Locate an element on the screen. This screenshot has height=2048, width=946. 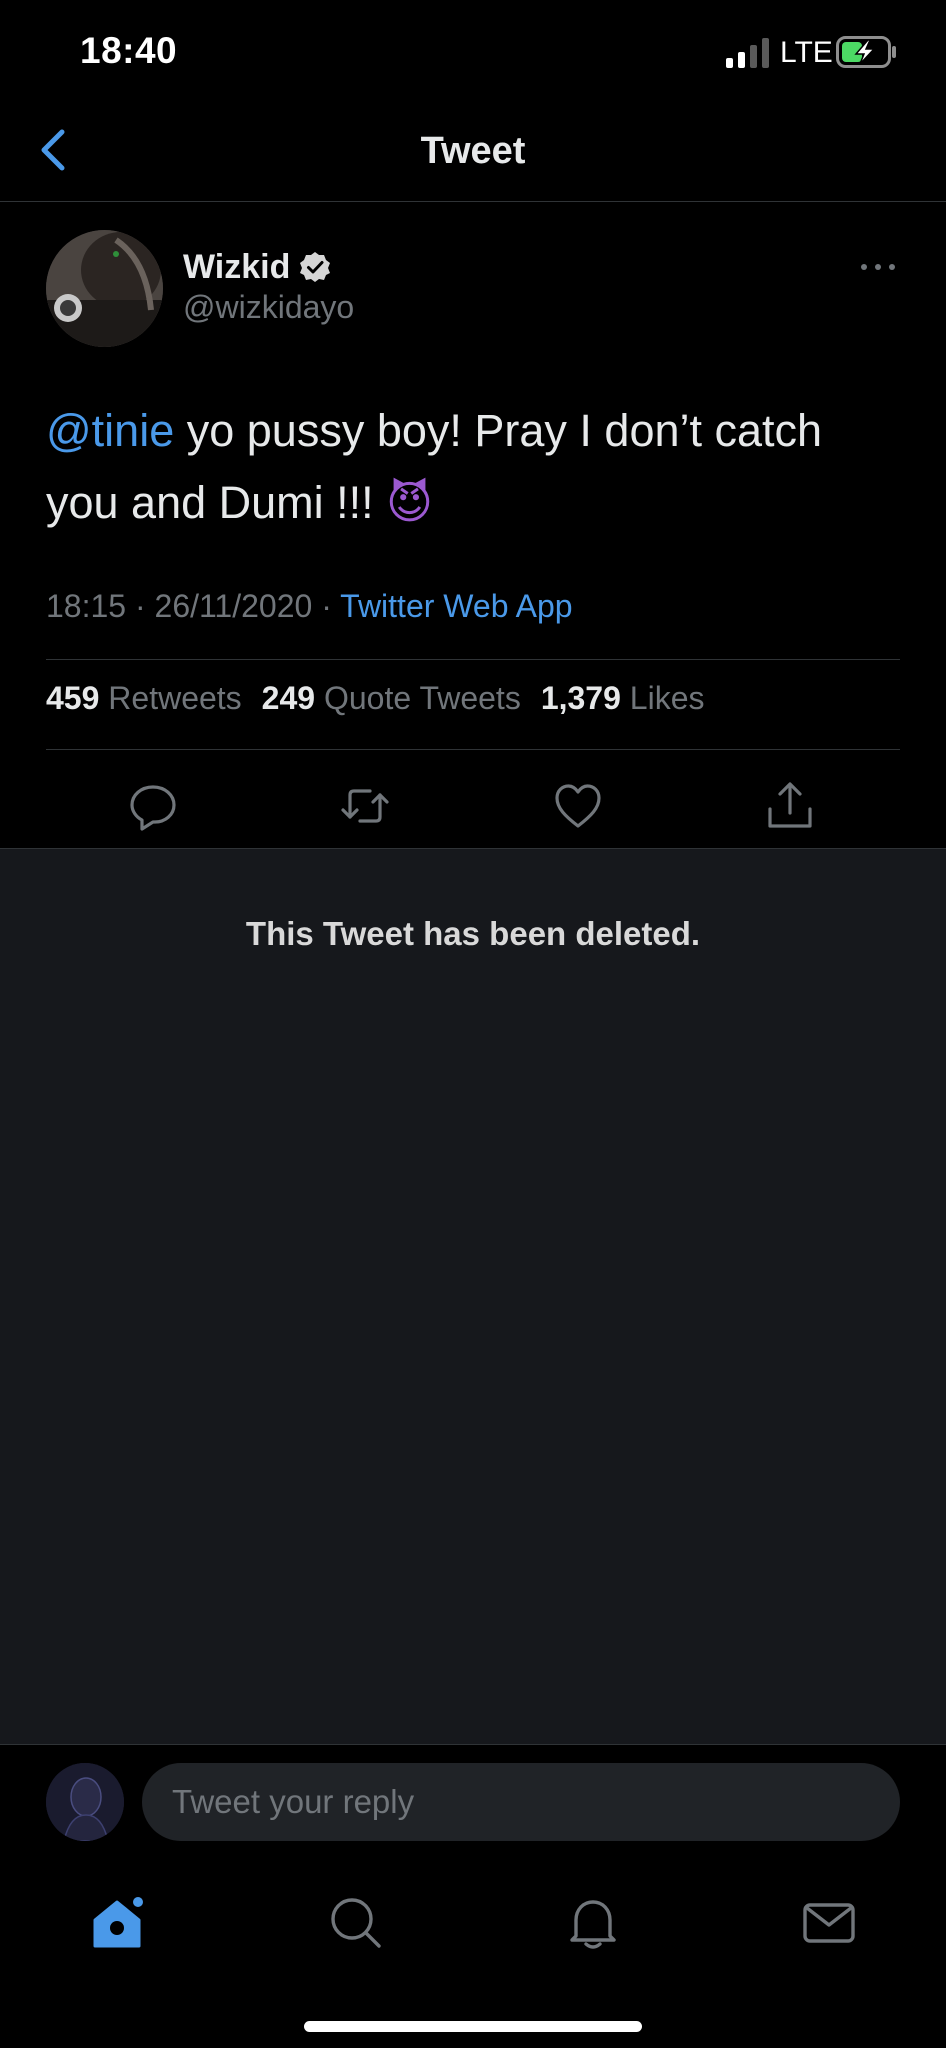
navigation-bar: Tweet is located at coordinates (473, 151).